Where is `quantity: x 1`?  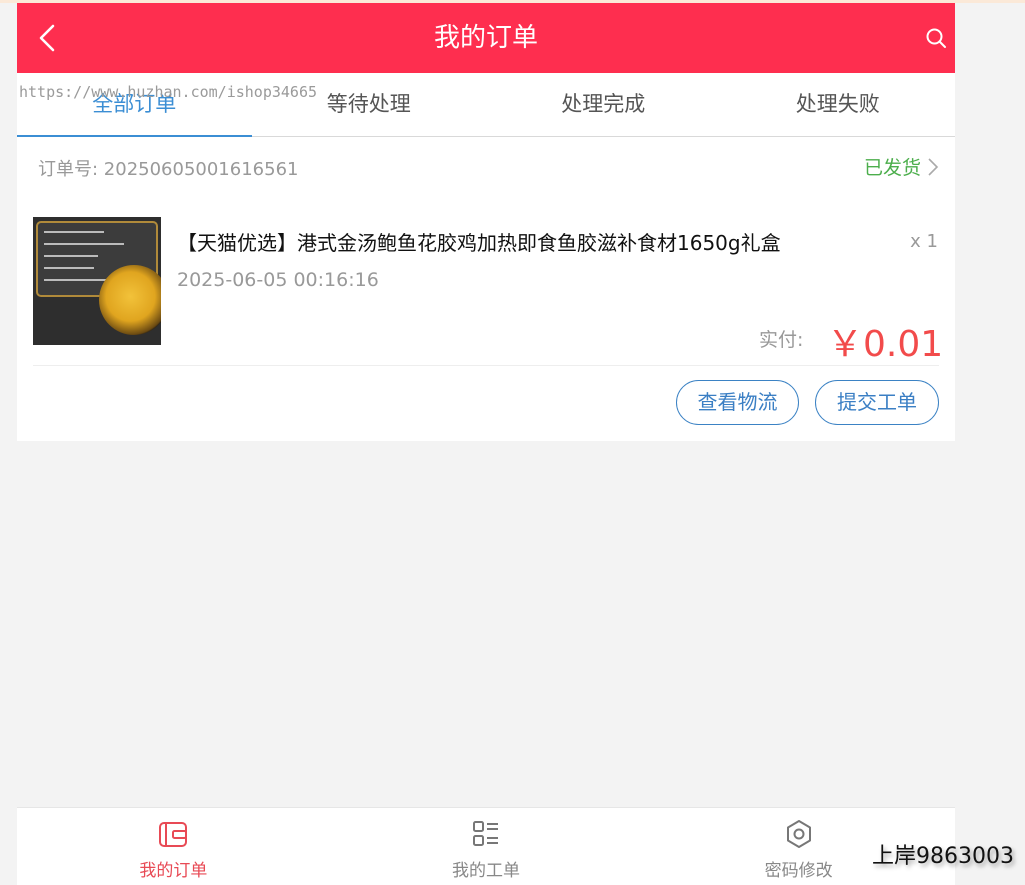
quantity: x 1 is located at coordinates (924, 241).